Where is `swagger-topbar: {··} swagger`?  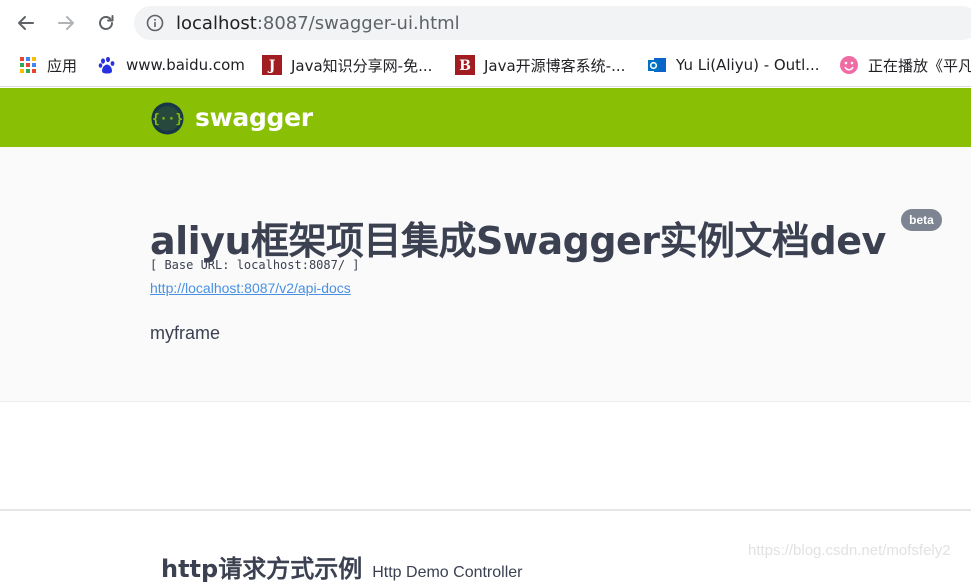
swagger-topbar: {··} swagger is located at coordinates (485, 117).